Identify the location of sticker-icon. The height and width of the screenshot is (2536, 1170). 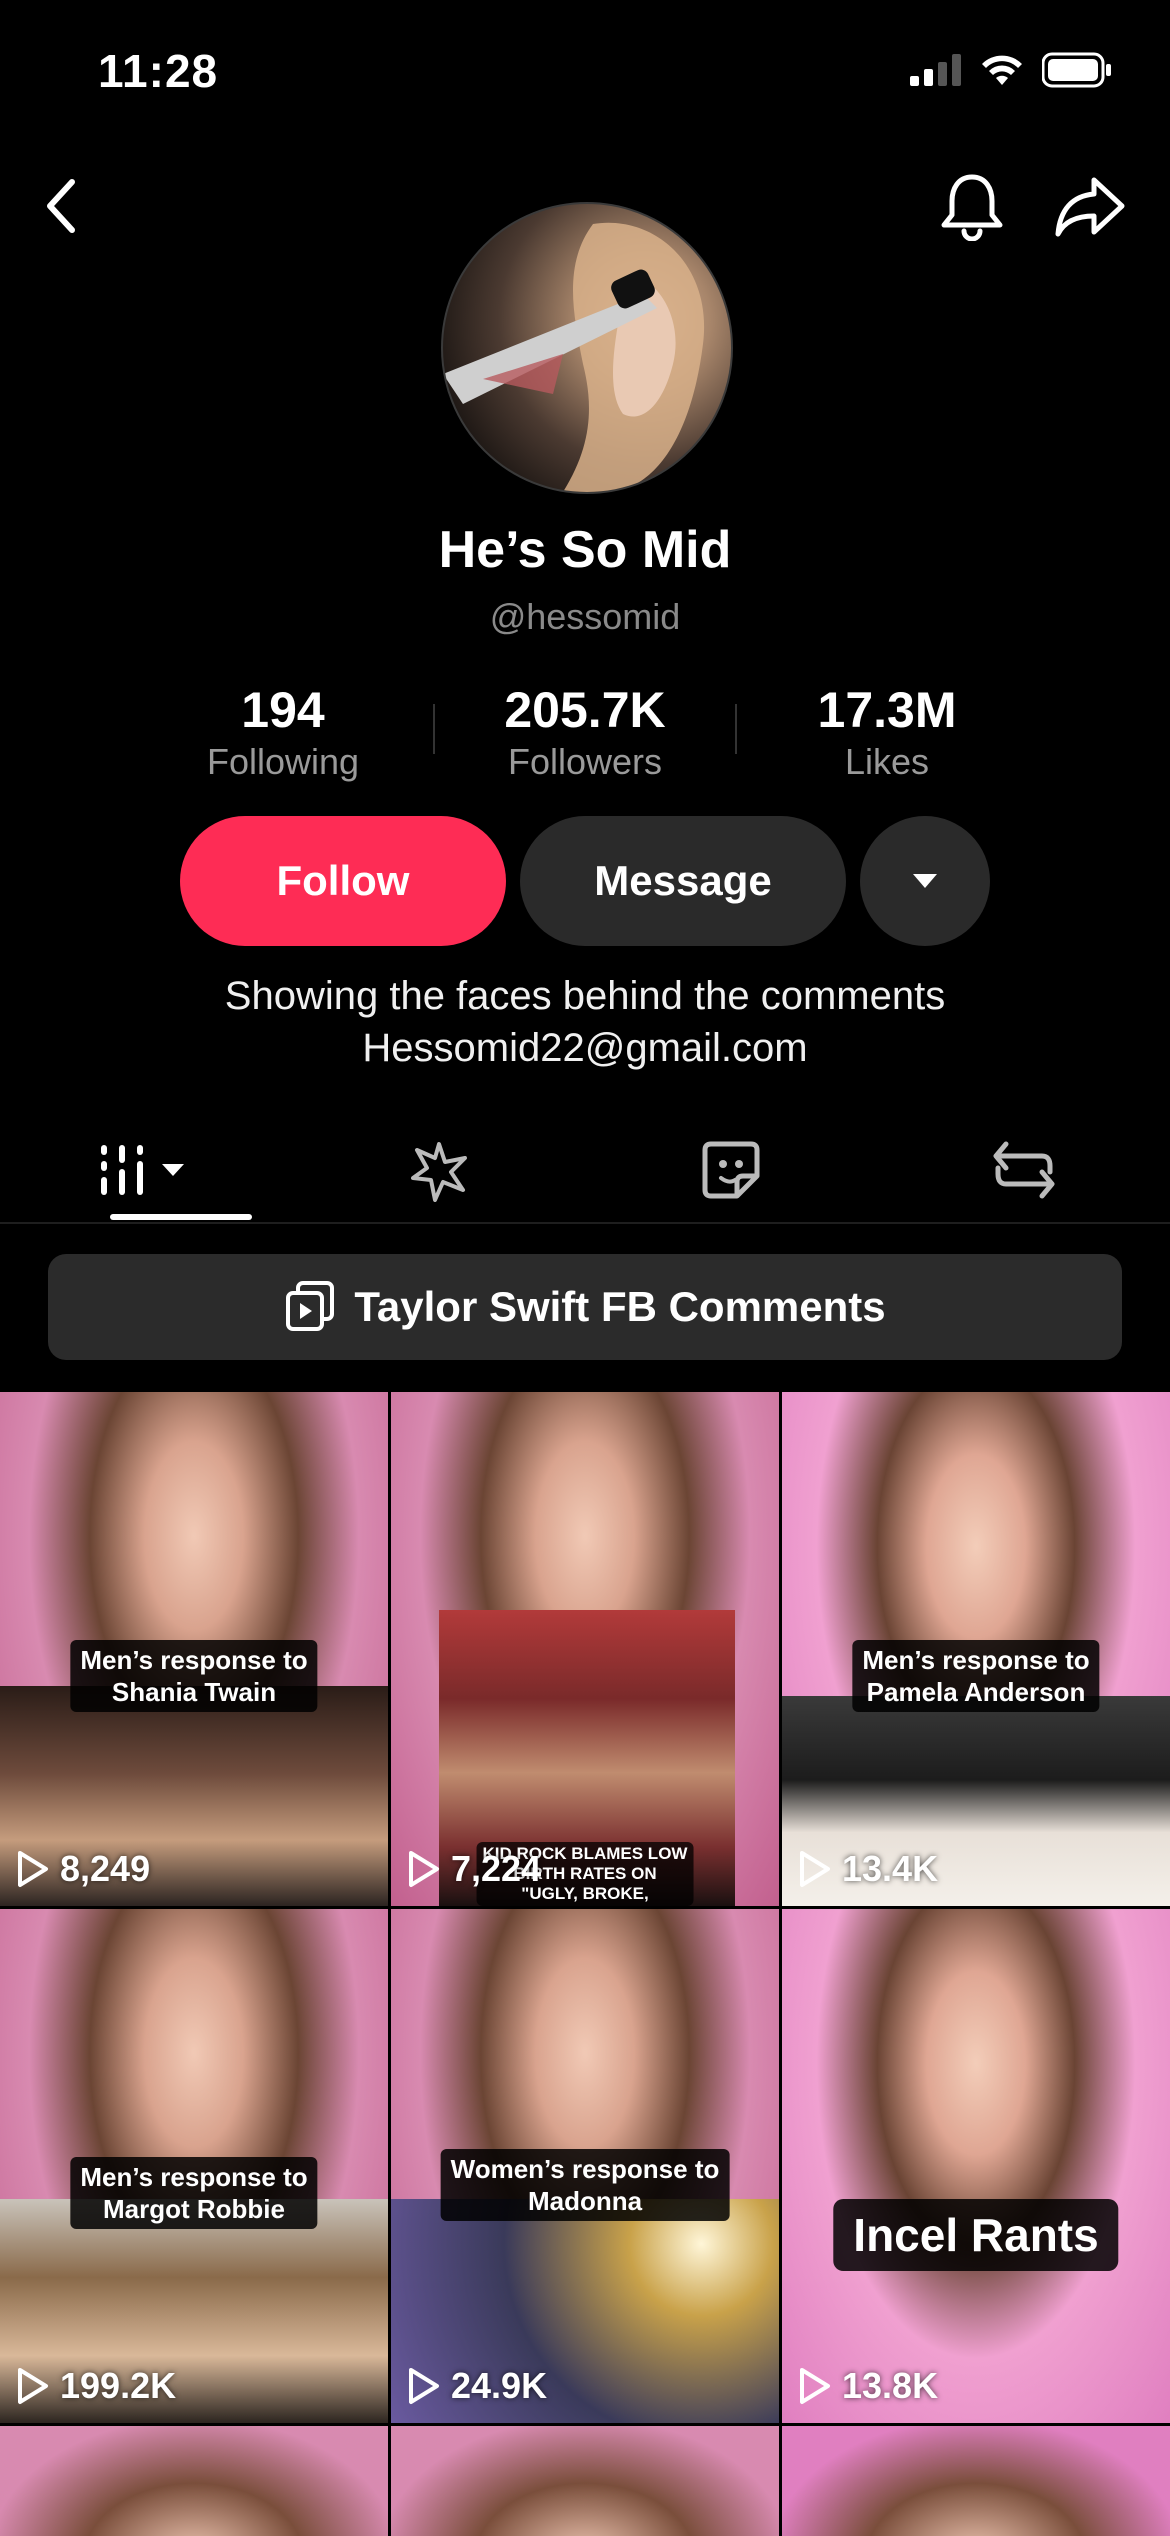
(731, 1170).